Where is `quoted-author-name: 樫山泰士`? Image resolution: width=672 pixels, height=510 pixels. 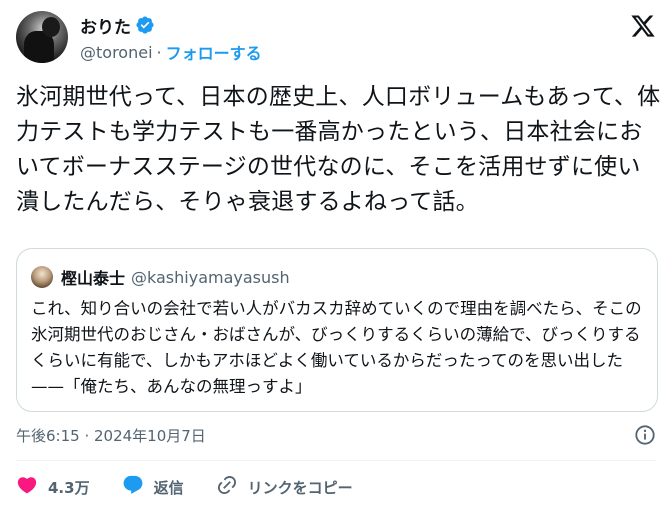 quoted-author-name: 樫山泰士 is located at coordinates (93, 278).